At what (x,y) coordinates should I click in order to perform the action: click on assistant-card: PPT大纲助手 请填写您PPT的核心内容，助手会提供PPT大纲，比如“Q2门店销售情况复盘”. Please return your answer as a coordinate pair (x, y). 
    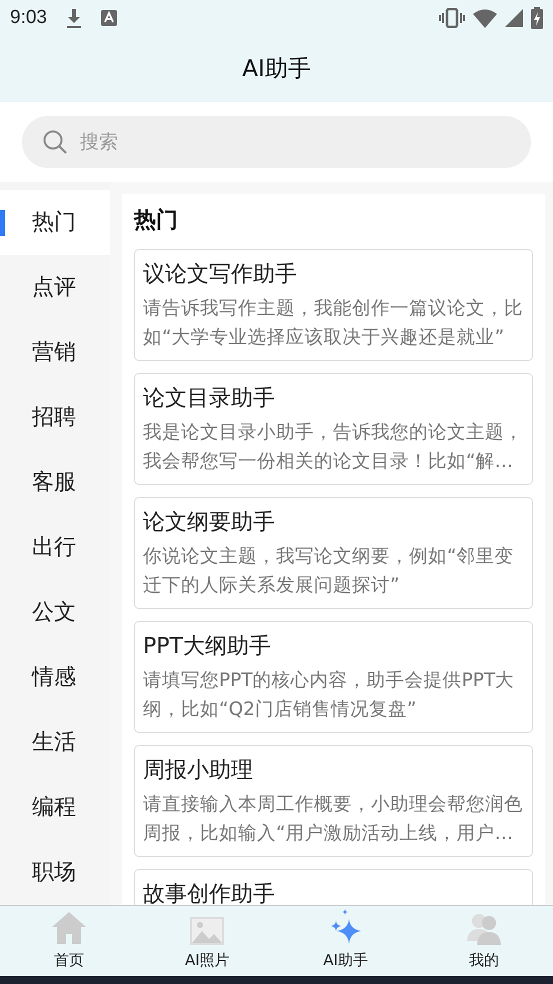
    Looking at the image, I should click on (333, 677).